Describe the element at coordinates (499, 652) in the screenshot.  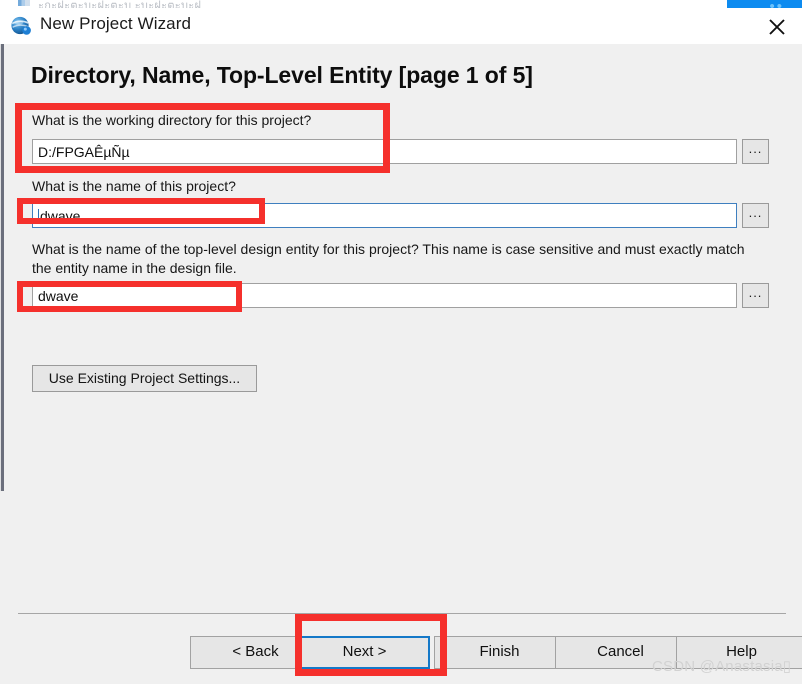
I see `finish-button: Finish` at that location.